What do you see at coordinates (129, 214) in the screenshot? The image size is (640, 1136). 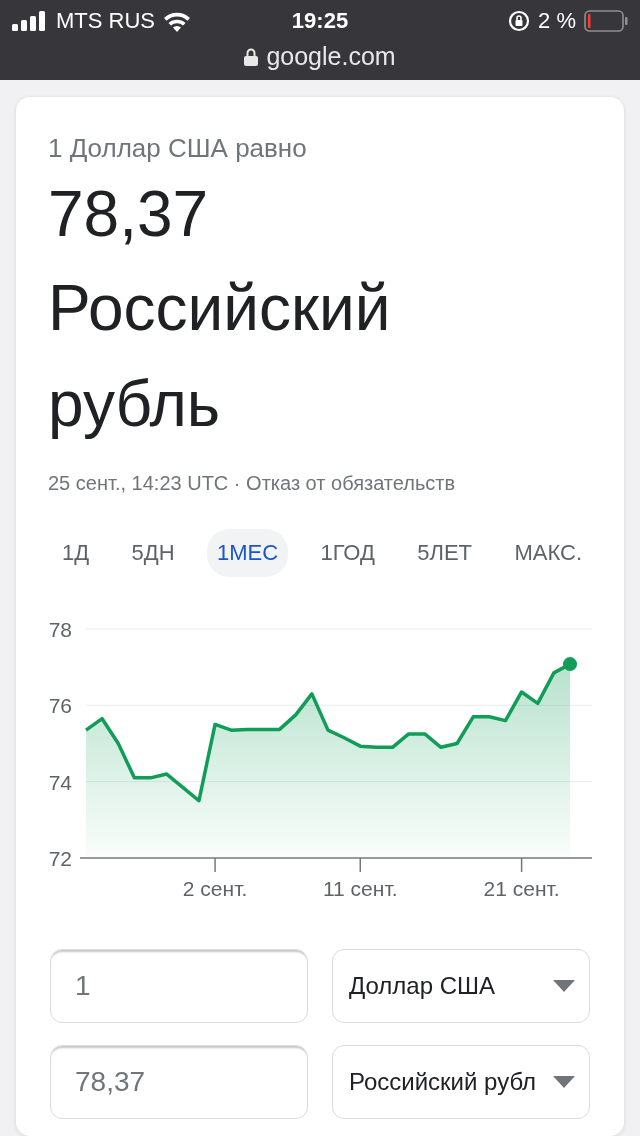 I see `converted-amount: 78,37` at bounding box center [129, 214].